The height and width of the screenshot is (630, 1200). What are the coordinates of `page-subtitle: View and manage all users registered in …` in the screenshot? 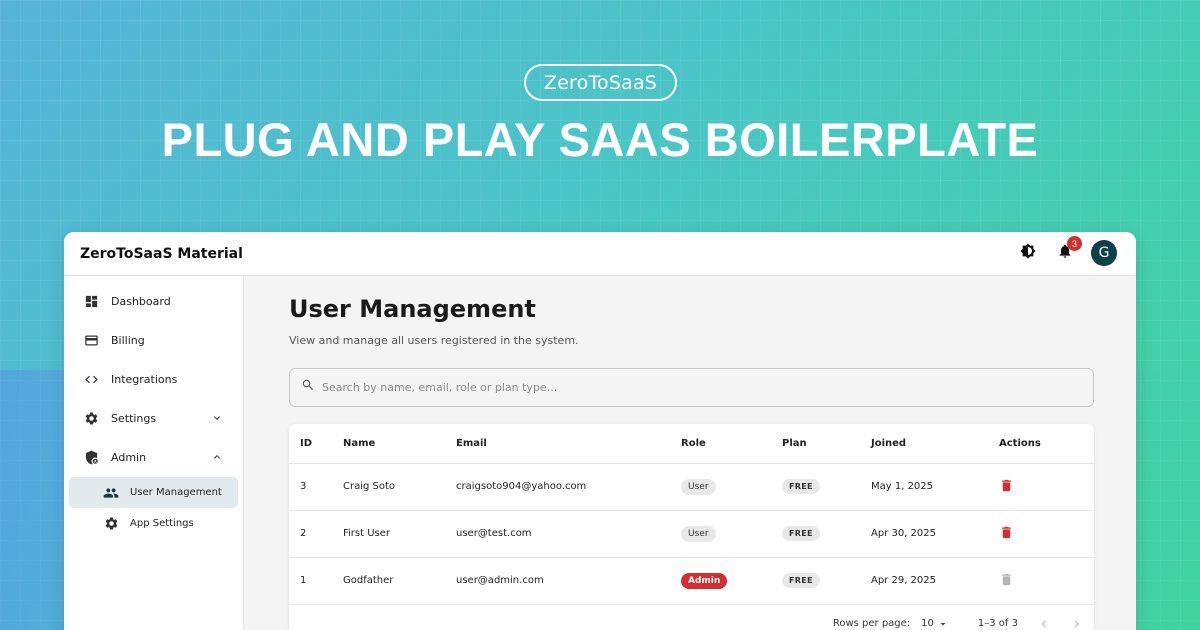 It's located at (434, 340).